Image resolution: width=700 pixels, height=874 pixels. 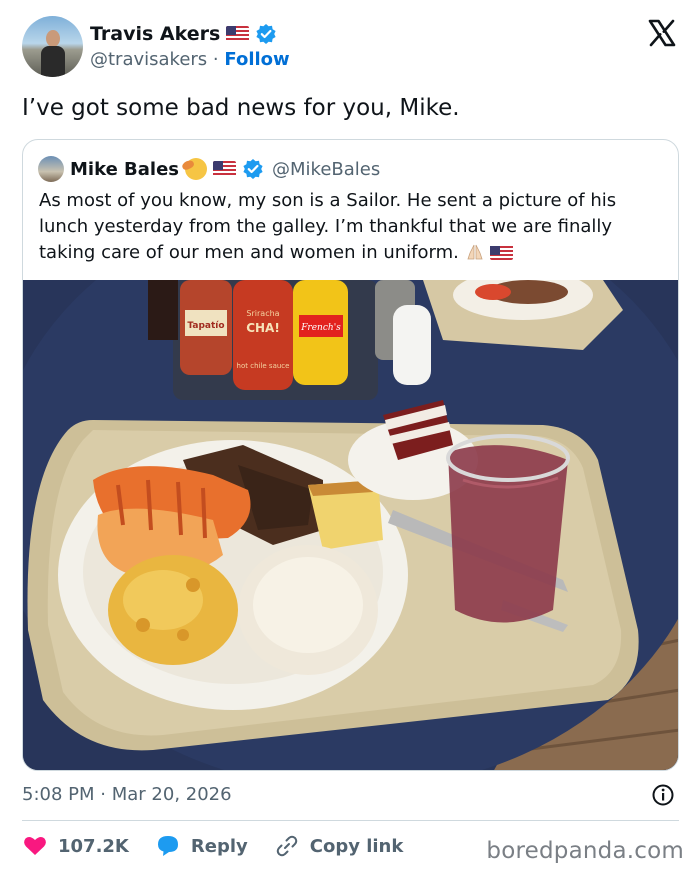 I want to click on footer-divider, so click(x=350, y=820).